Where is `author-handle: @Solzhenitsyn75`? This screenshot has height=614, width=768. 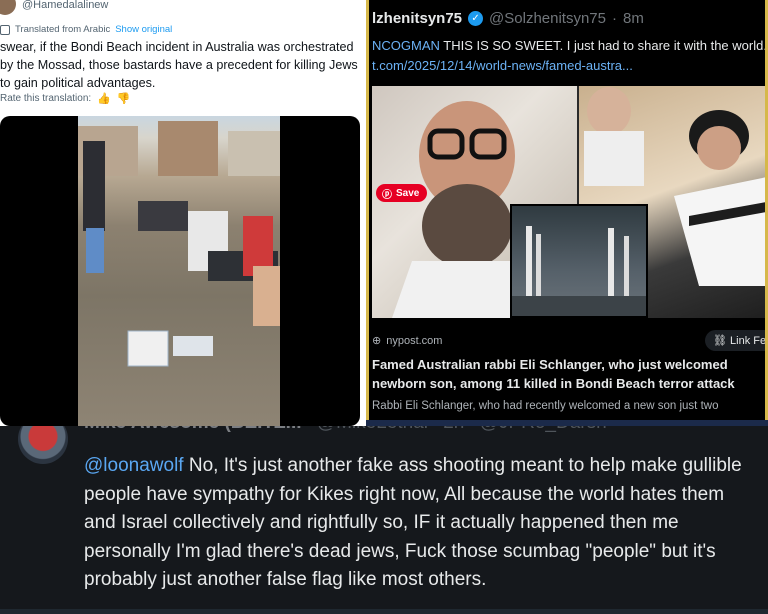 author-handle: @Solzhenitsyn75 is located at coordinates (547, 18).